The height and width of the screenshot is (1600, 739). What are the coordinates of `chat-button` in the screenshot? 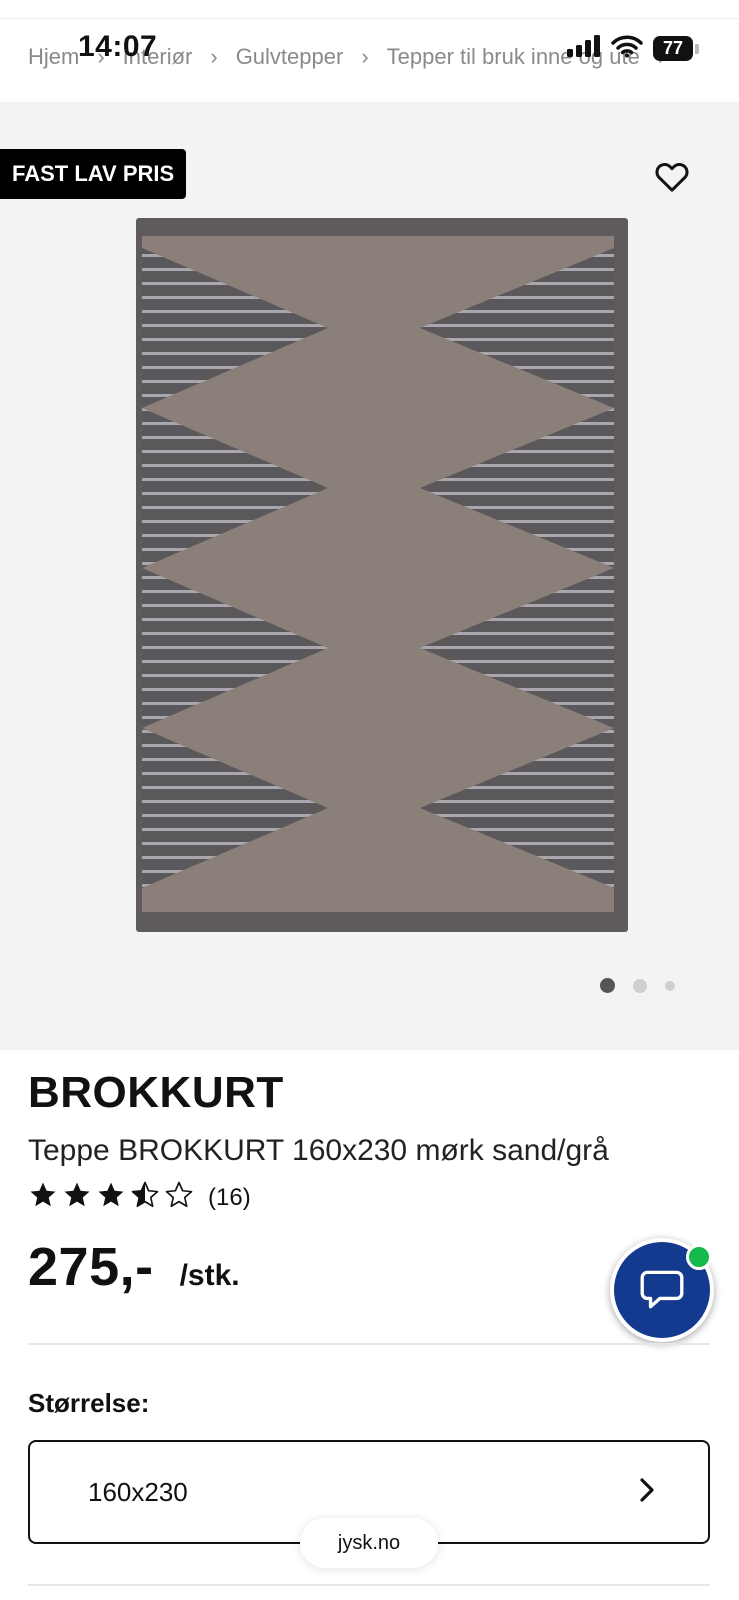 It's located at (662, 1290).